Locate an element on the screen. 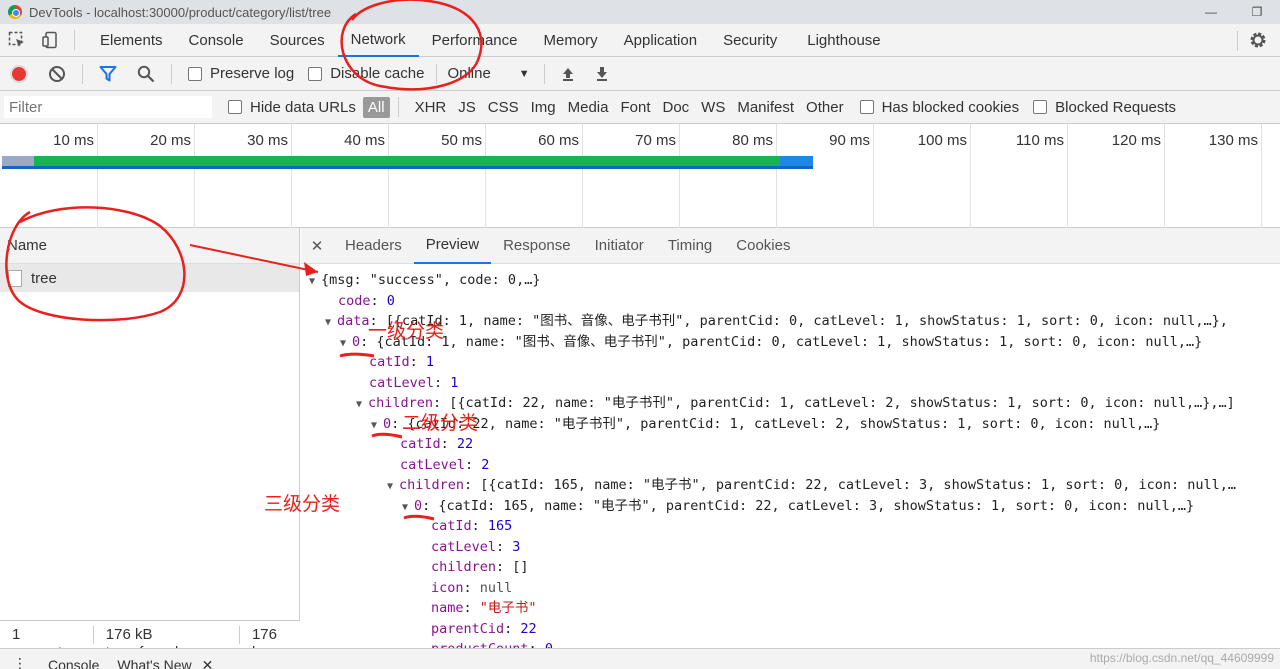 Image resolution: width=1280 pixels, height=669 pixels. filter-all-button: All is located at coordinates (376, 107).